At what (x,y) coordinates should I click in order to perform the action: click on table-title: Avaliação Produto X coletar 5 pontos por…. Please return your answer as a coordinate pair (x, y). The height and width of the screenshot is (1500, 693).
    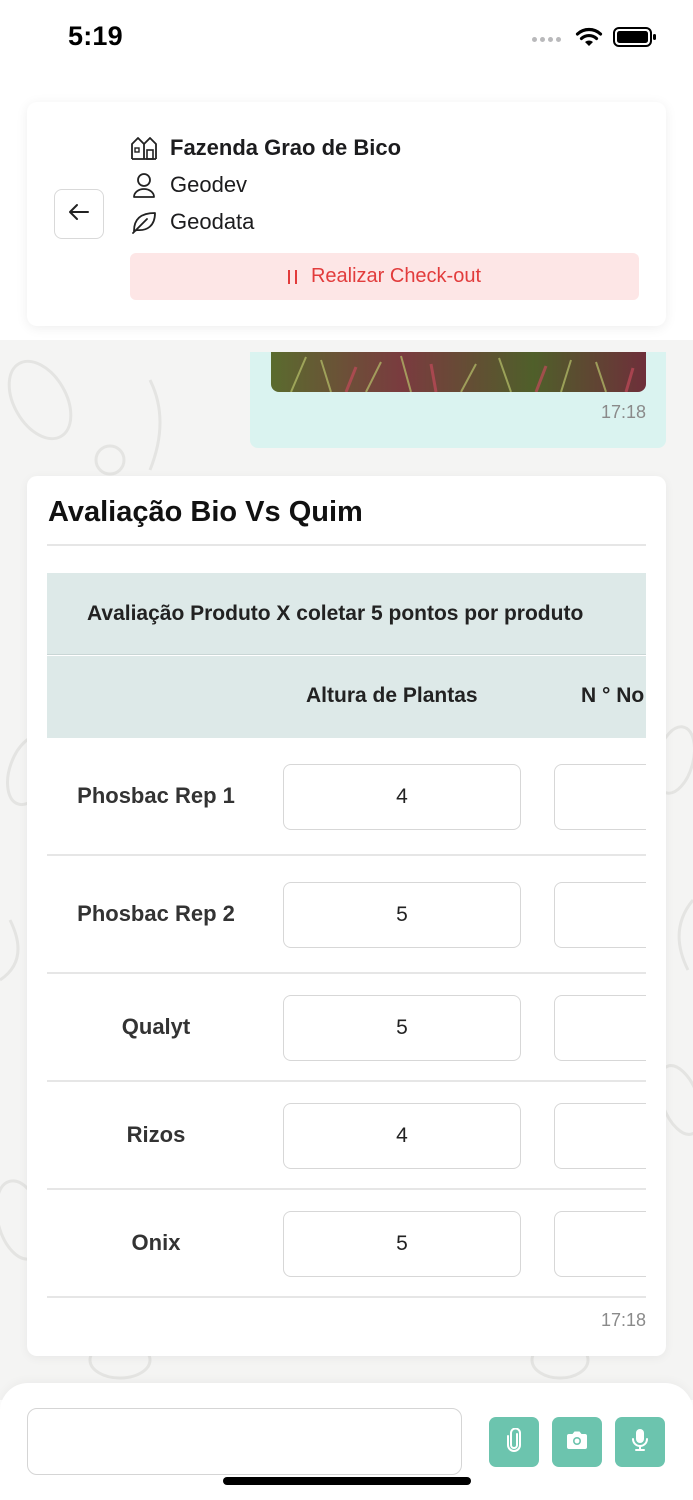
    Looking at the image, I should click on (335, 613).